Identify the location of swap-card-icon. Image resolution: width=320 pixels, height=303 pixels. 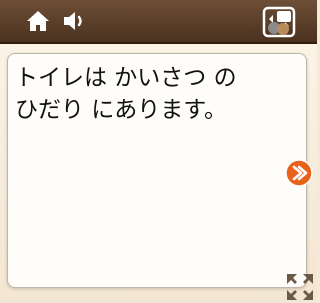
(279, 22).